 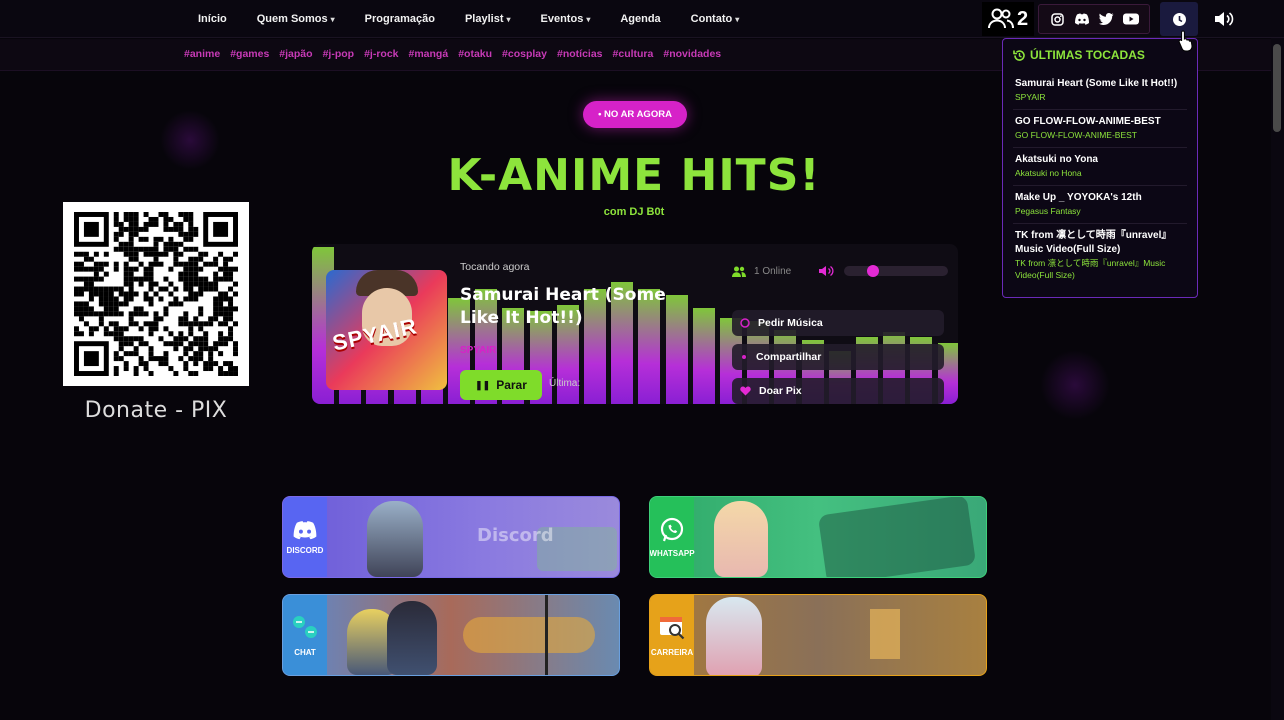 I want to click on qr-label: Donate - PIX, so click(x=156, y=410).